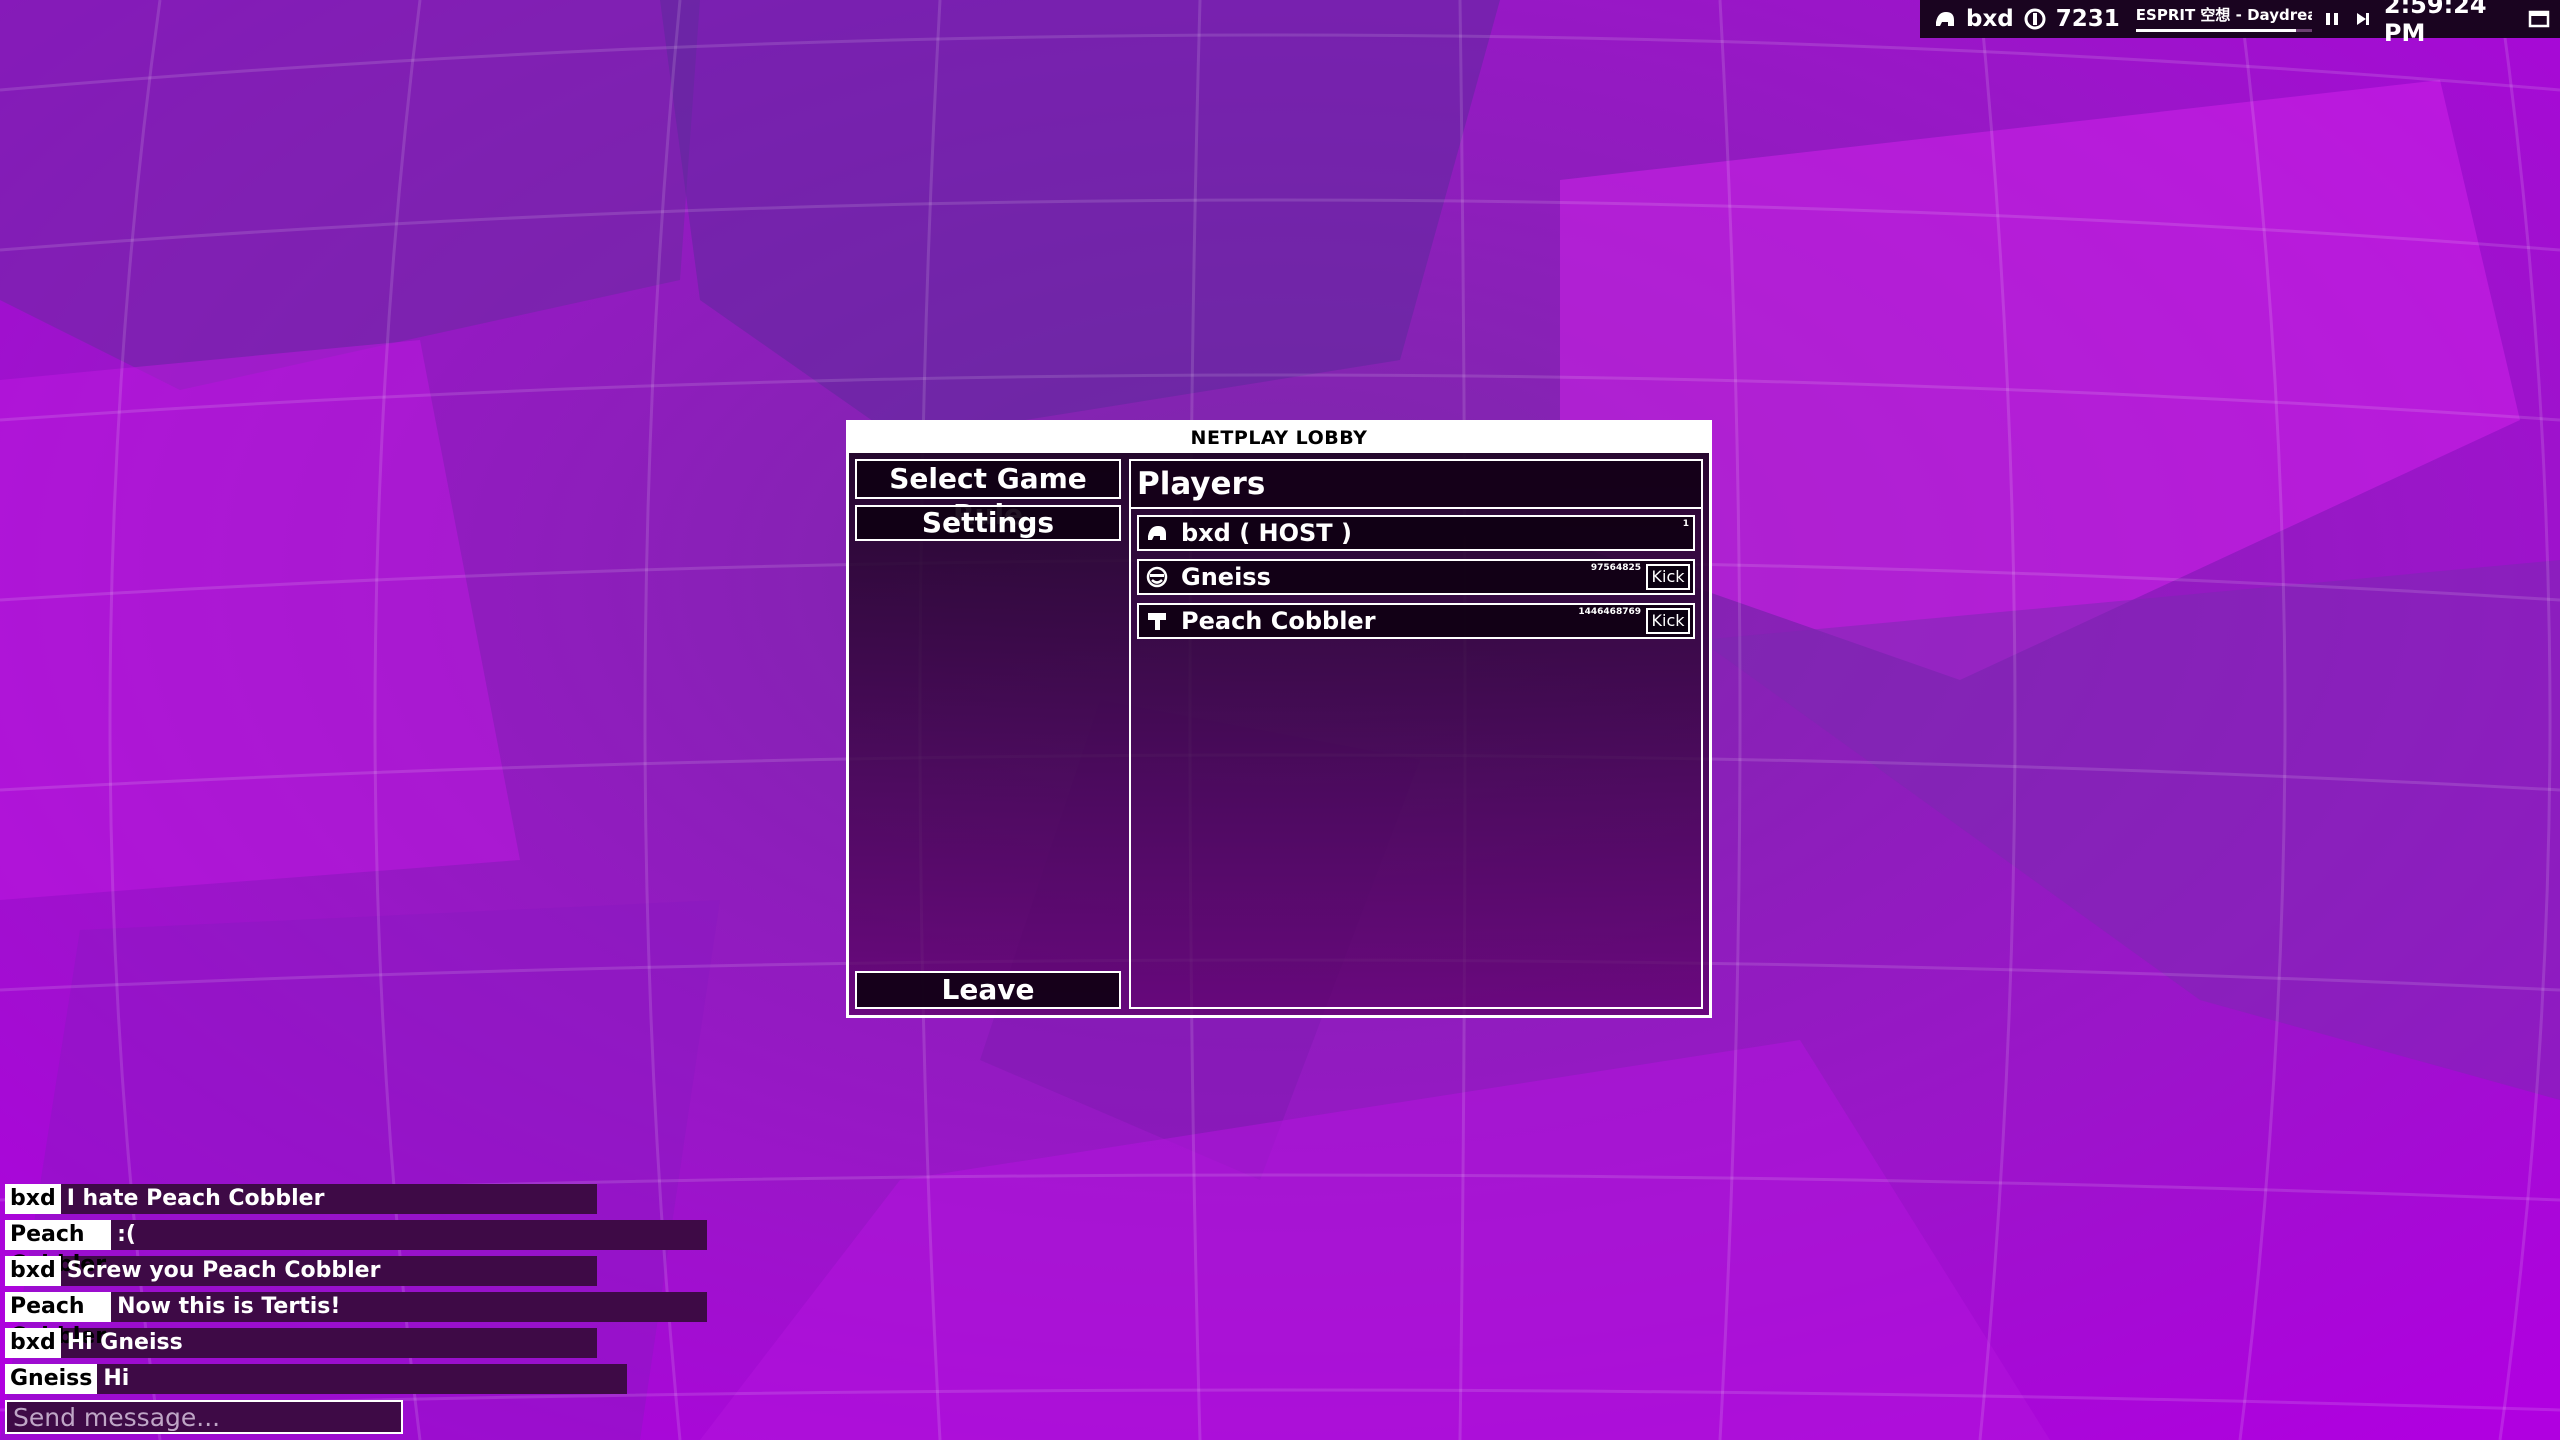  Describe the element at coordinates (1279, 438) in the screenshot. I see `lobby-title: NETPLAY LOBBY` at that location.